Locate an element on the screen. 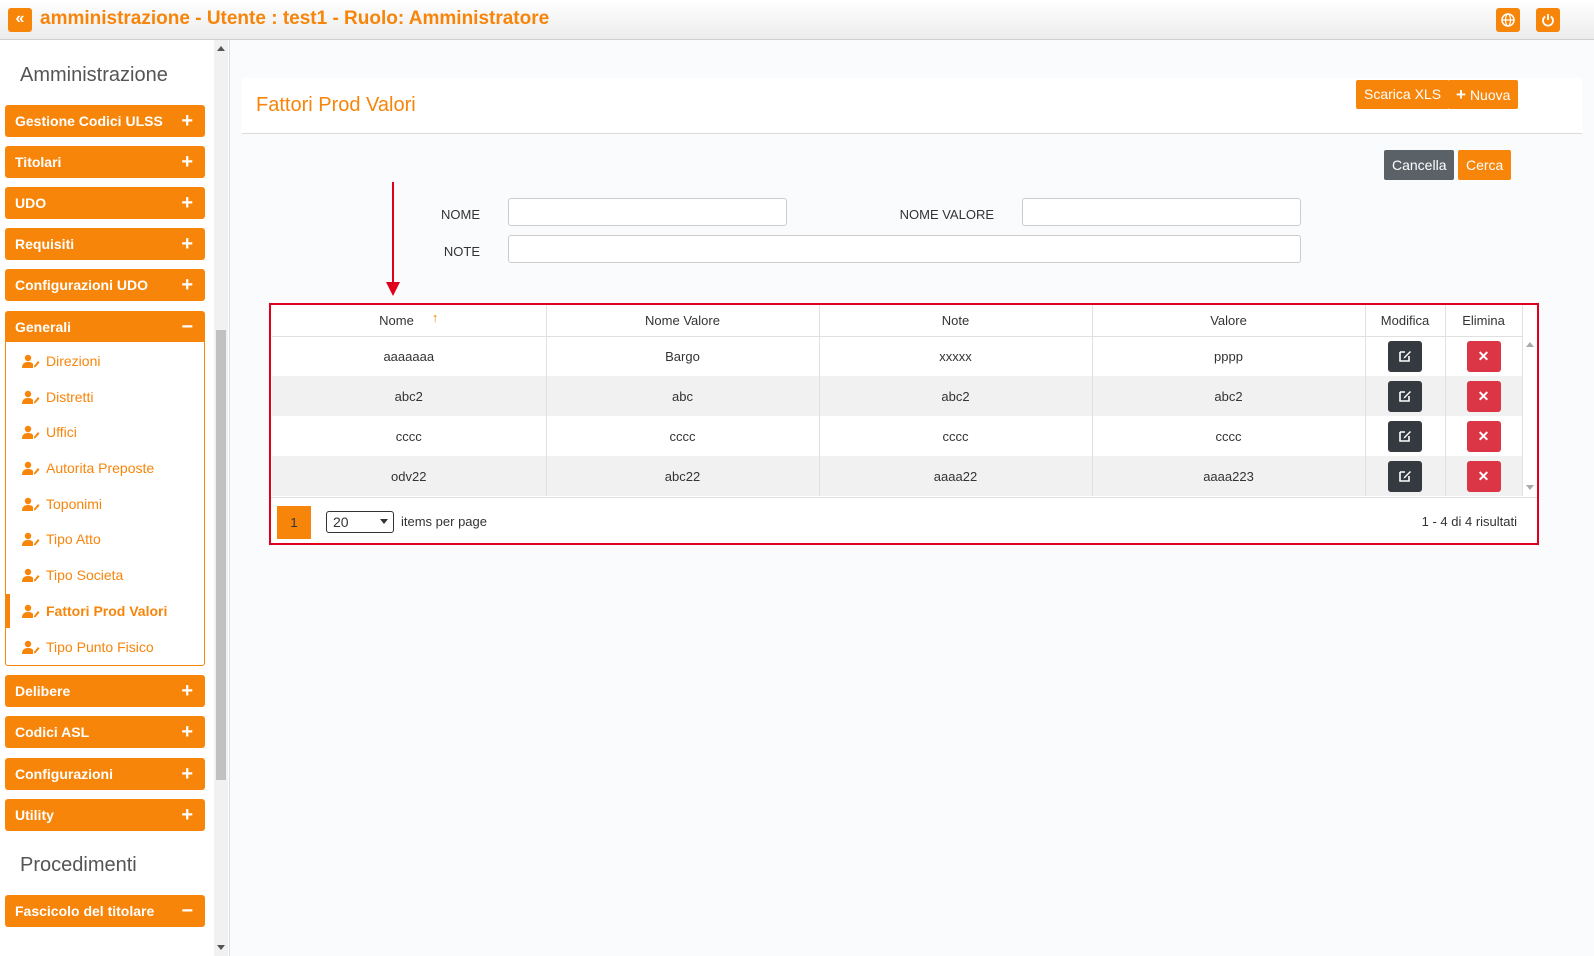  section-title-procedimenti: Procedimenti is located at coordinates (78, 865).